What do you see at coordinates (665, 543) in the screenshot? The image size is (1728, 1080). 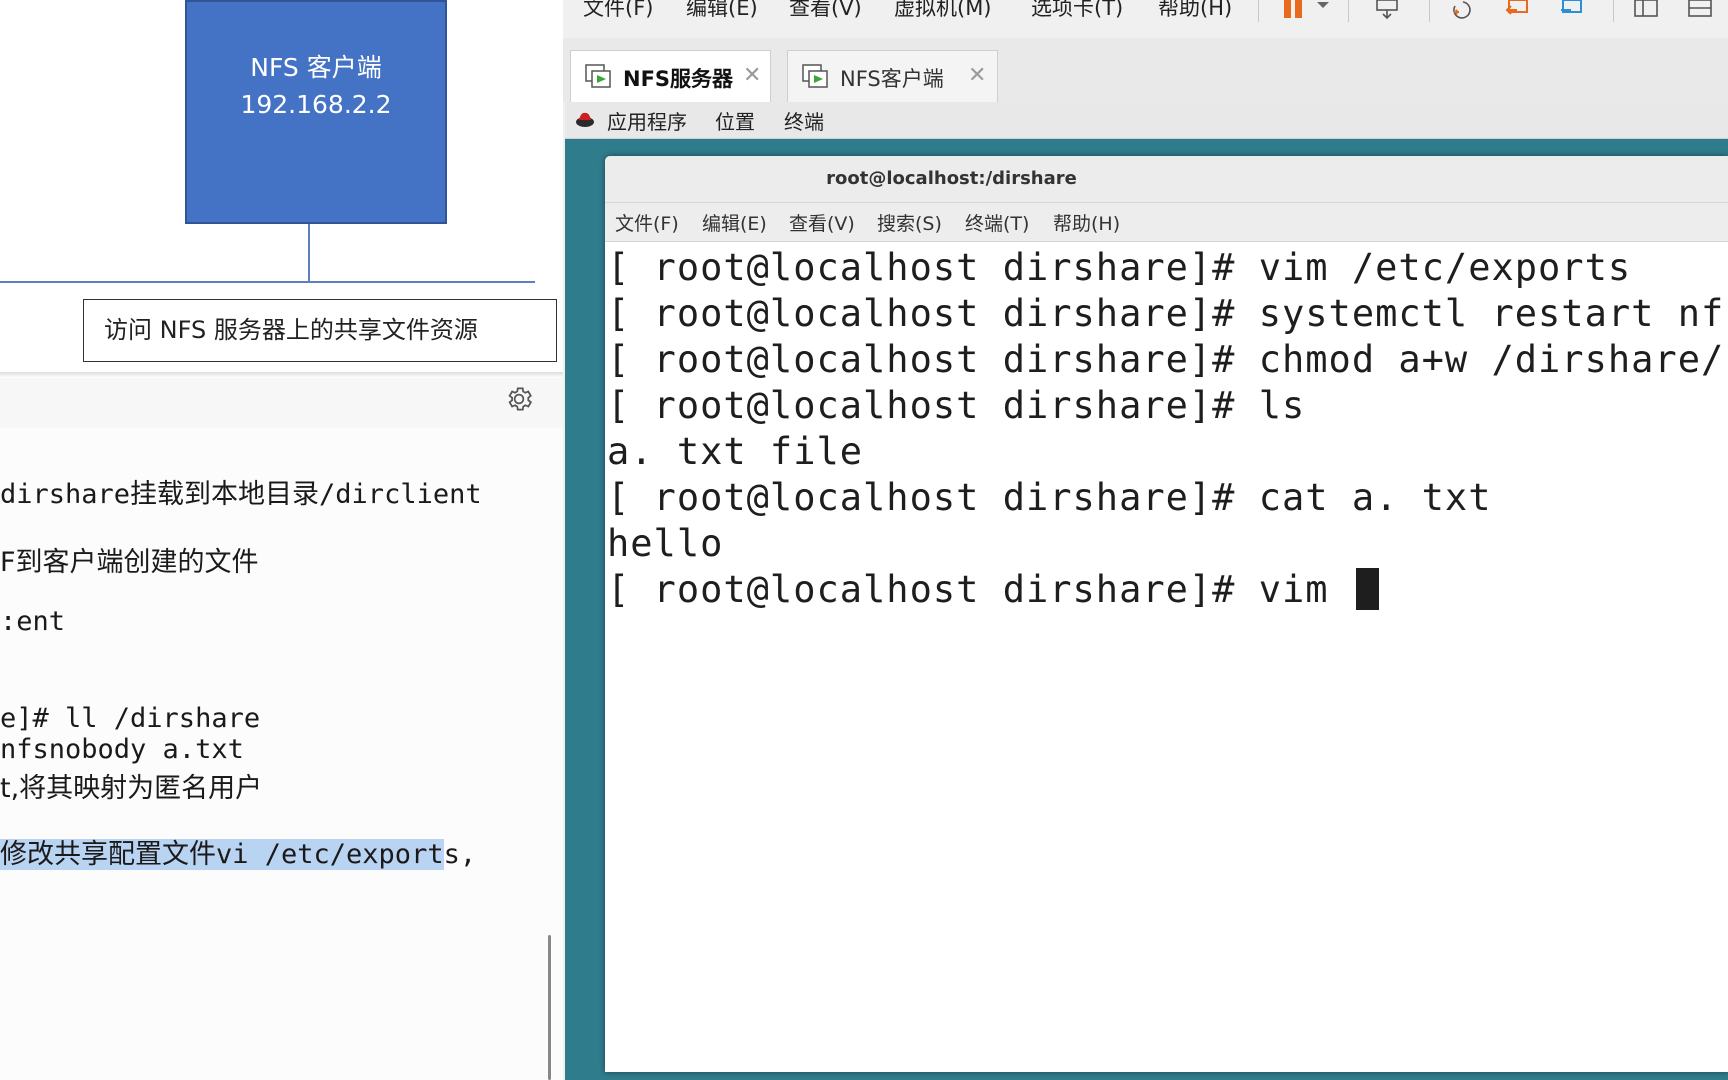 I see `terminal-line: hello` at bounding box center [665, 543].